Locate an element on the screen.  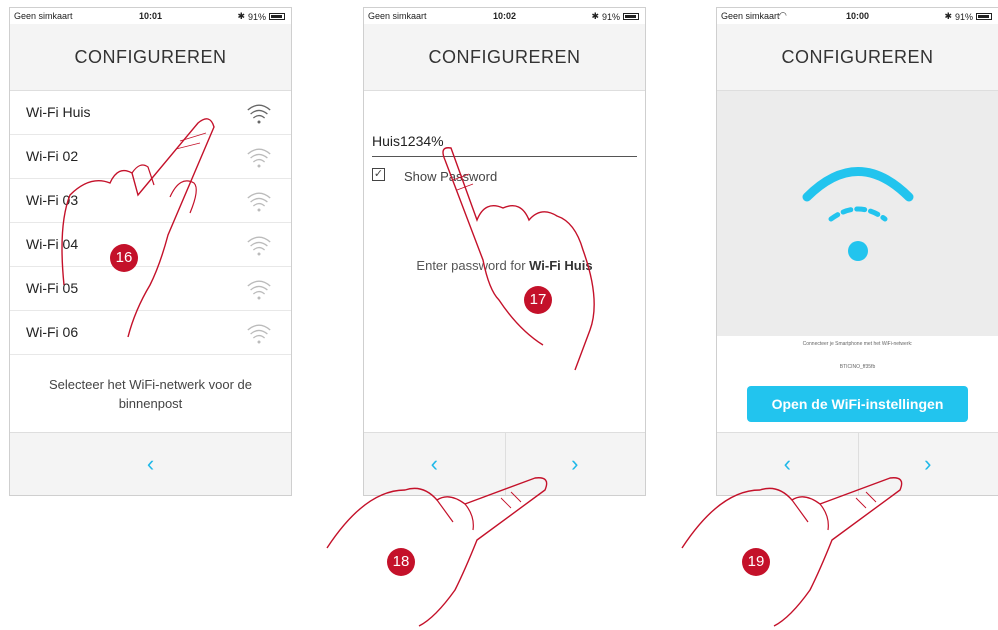
open-wifi-settings-button: Open de WiFi-instellingen is located at coordinates (857, 404).